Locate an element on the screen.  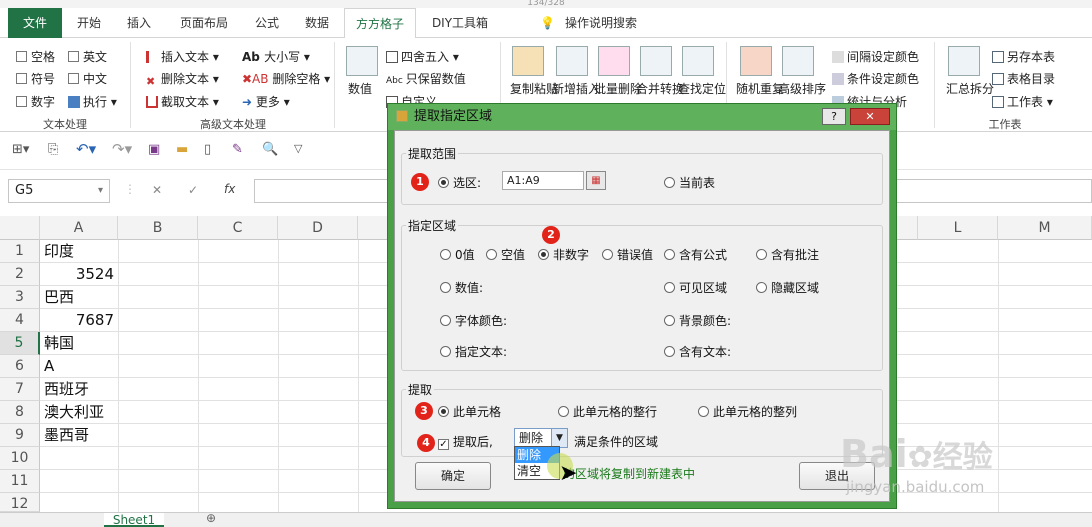
cell-a5: 韩国 is located at coordinates (59, 343).